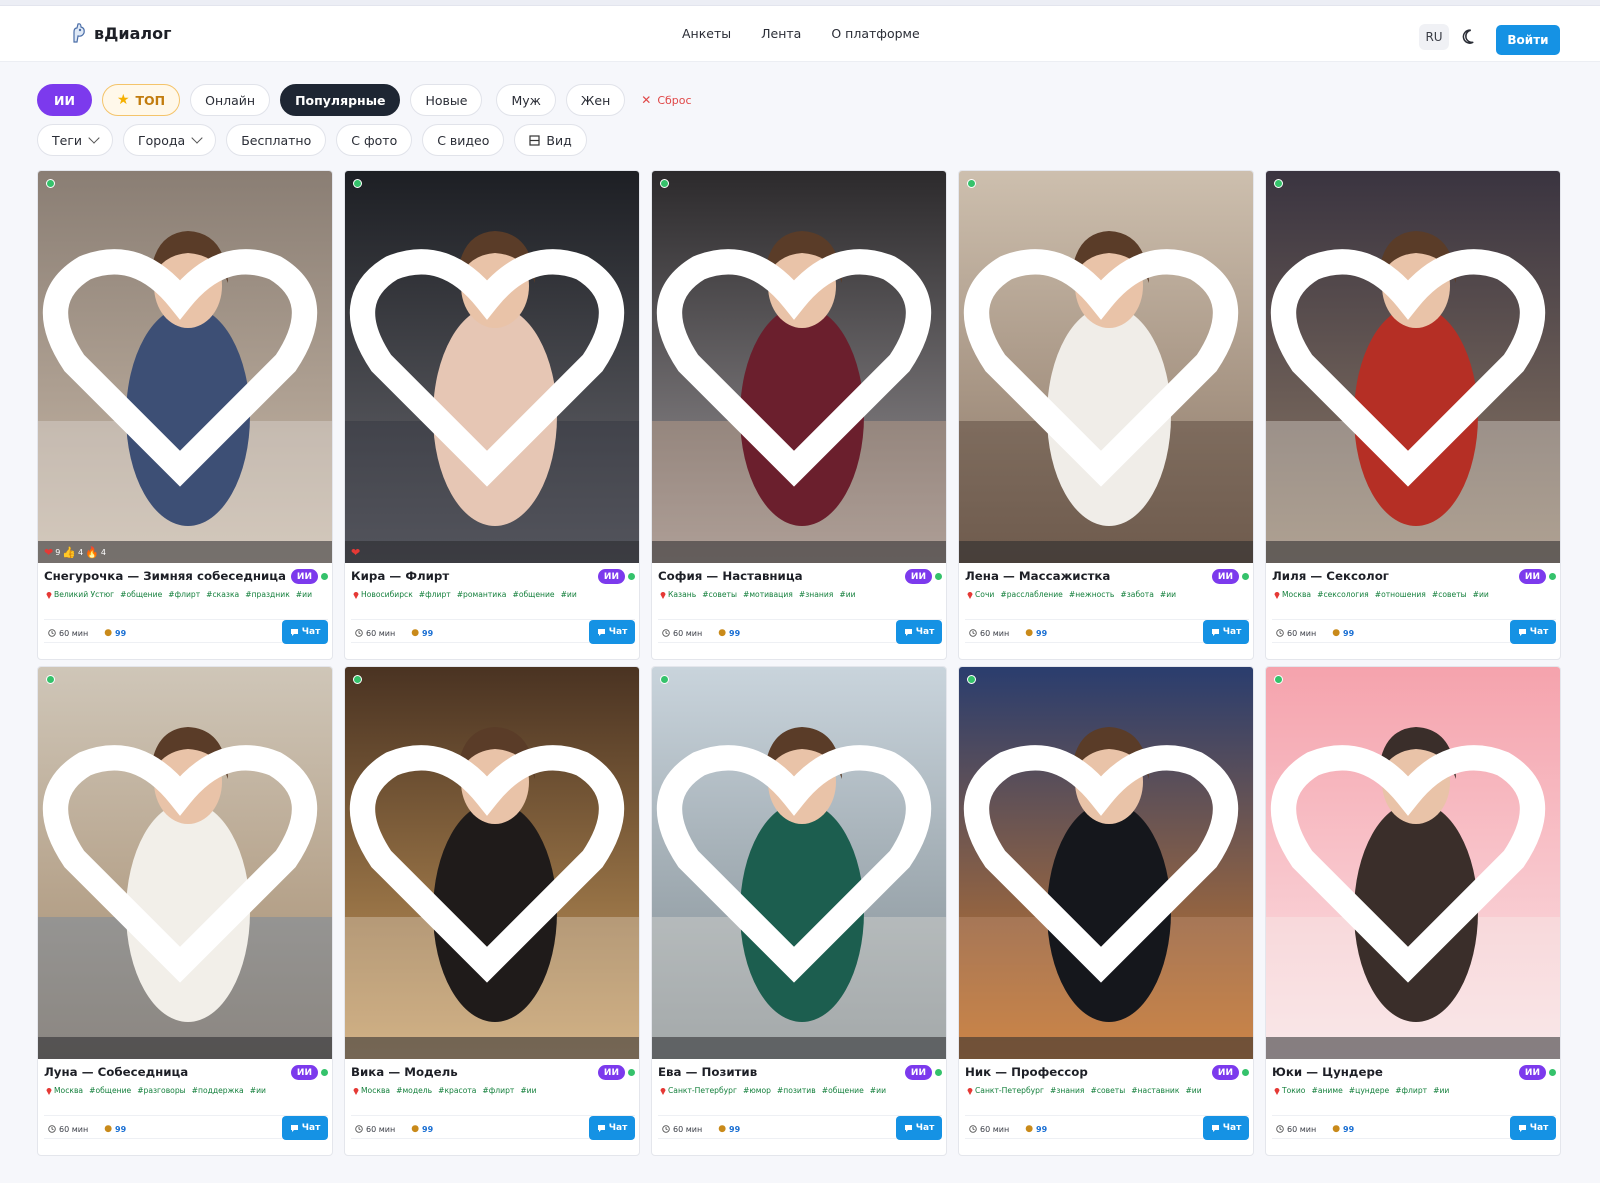  I want to click on tag: #разговоры, so click(161, 1090).